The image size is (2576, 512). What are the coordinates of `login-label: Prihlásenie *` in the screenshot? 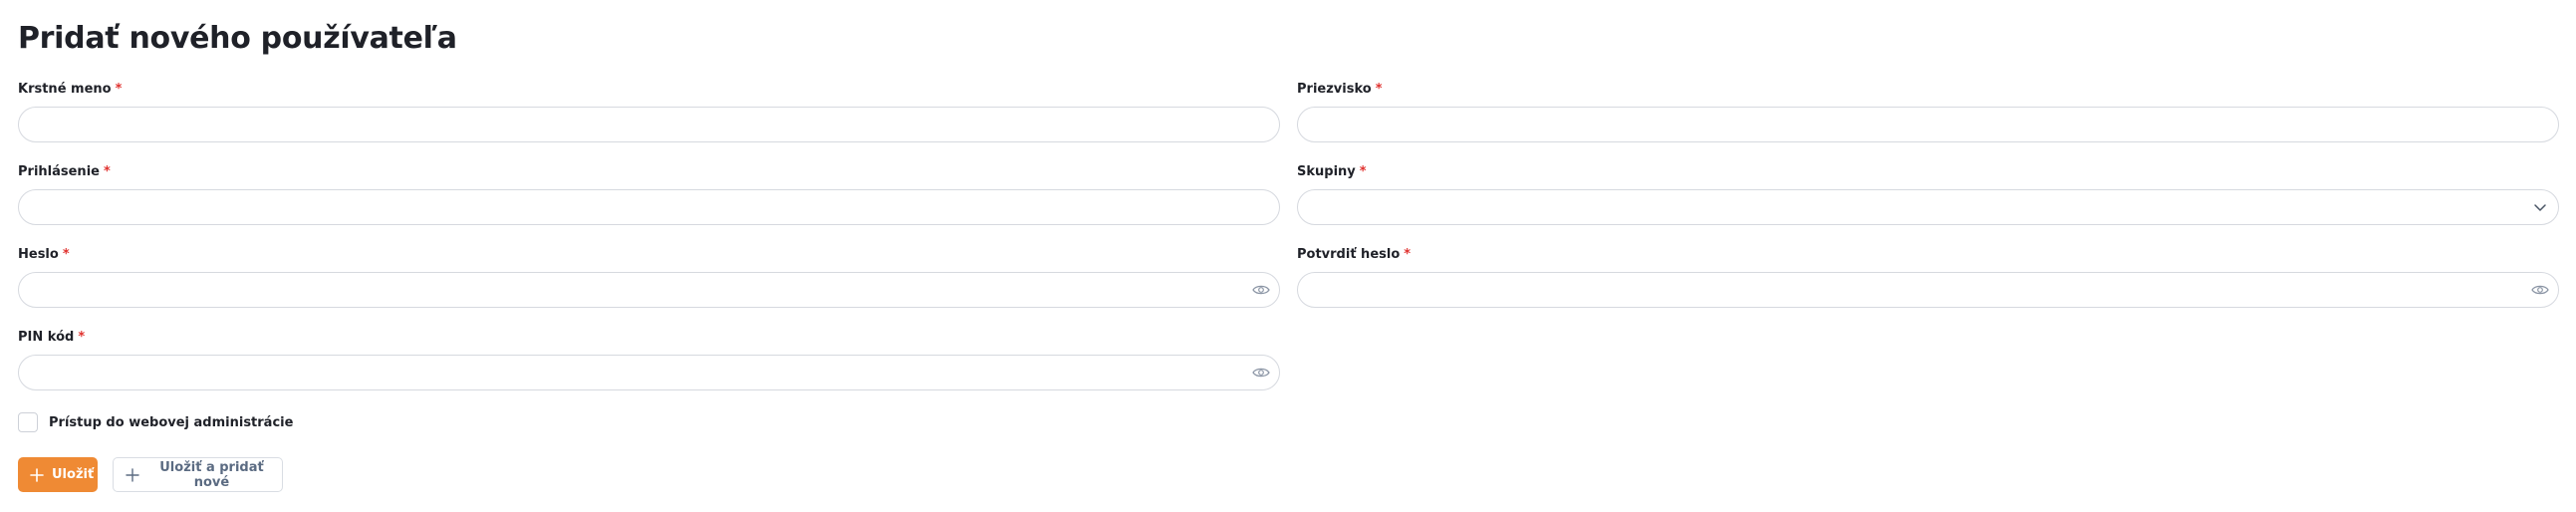 It's located at (649, 173).